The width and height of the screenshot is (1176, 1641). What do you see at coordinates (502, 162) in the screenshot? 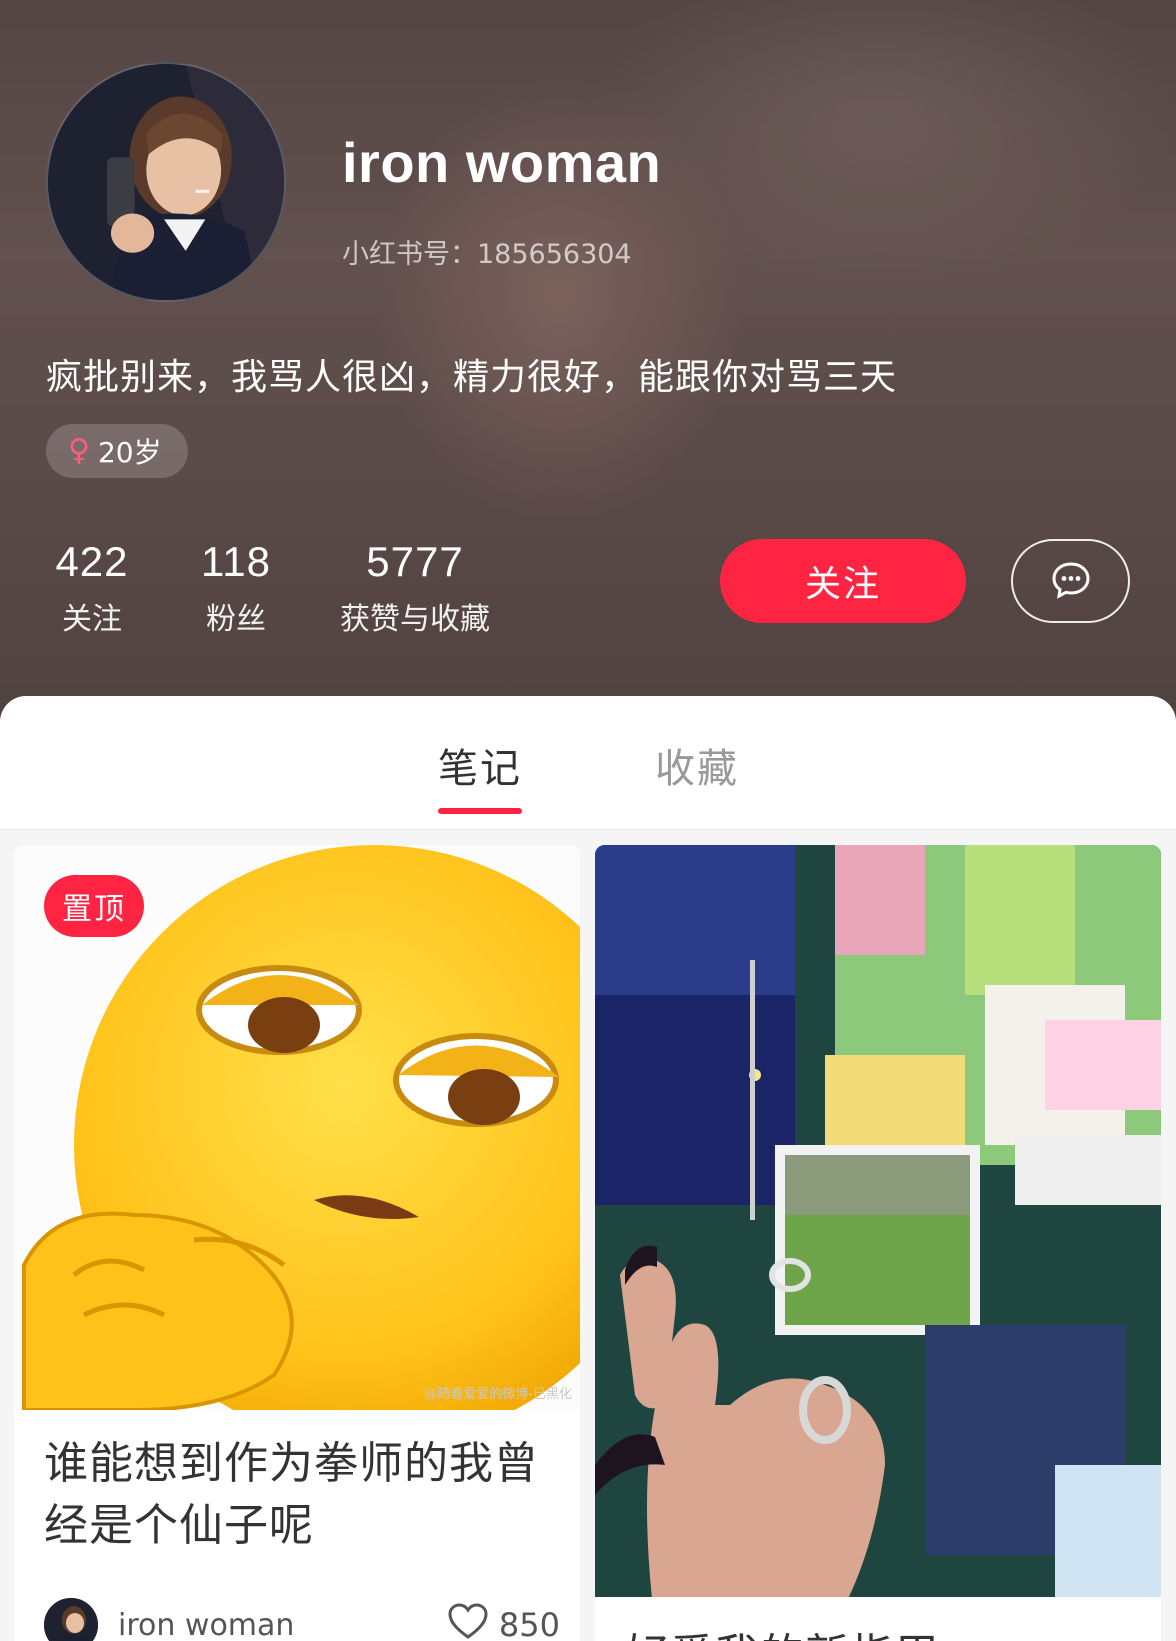
I see `username: iron woman` at bounding box center [502, 162].